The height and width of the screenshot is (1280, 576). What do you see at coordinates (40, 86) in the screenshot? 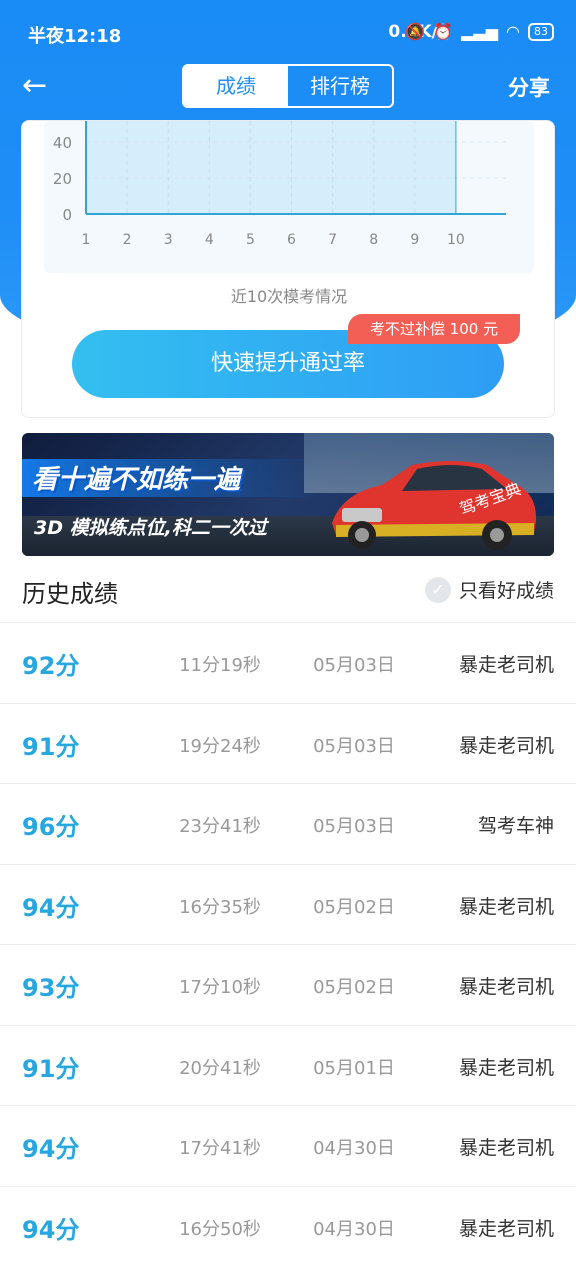
I see `back-arrow-icon: ←` at bounding box center [40, 86].